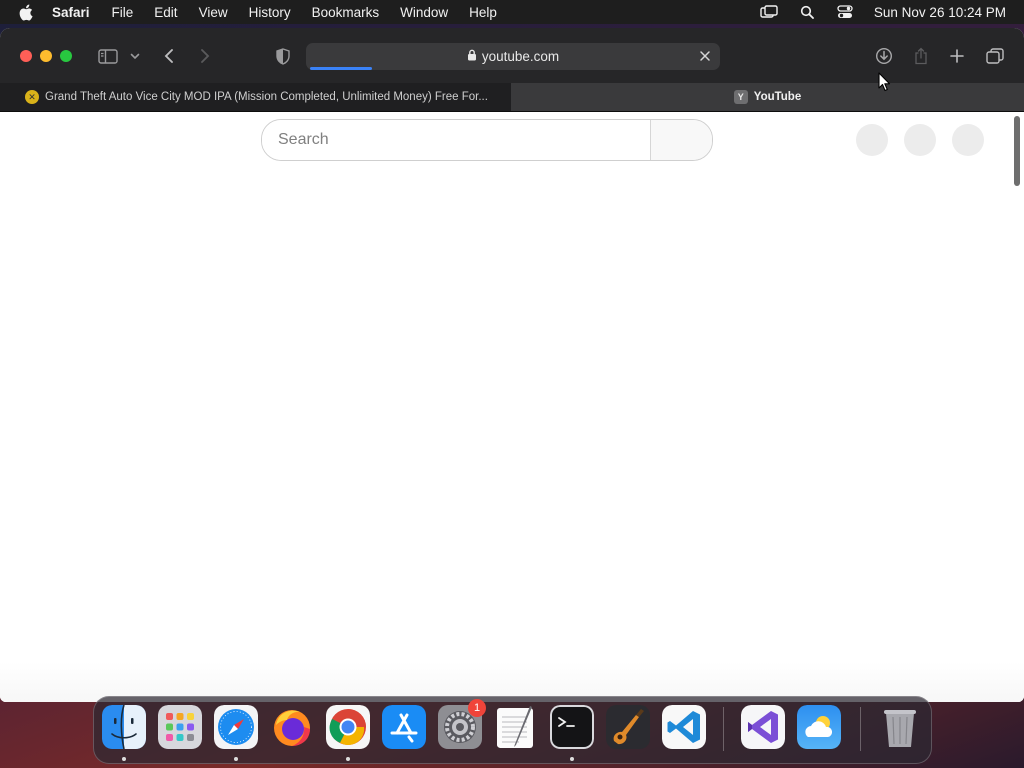 The width and height of the screenshot is (1024, 768). What do you see at coordinates (135, 56) in the screenshot?
I see `tab-group-chevron-icon` at bounding box center [135, 56].